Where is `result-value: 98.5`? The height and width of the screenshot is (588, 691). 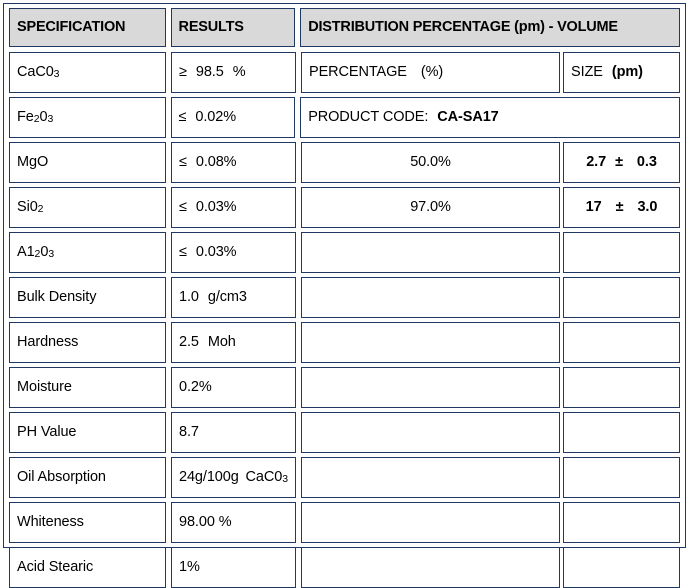
result-value: 98.5 is located at coordinates (209, 71).